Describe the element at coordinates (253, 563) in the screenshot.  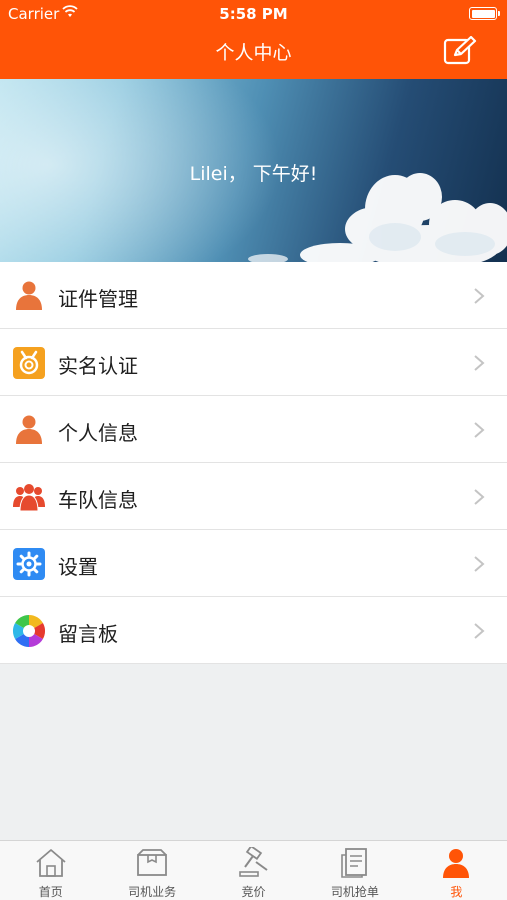
I see `menu-item-settings: 设置` at that location.